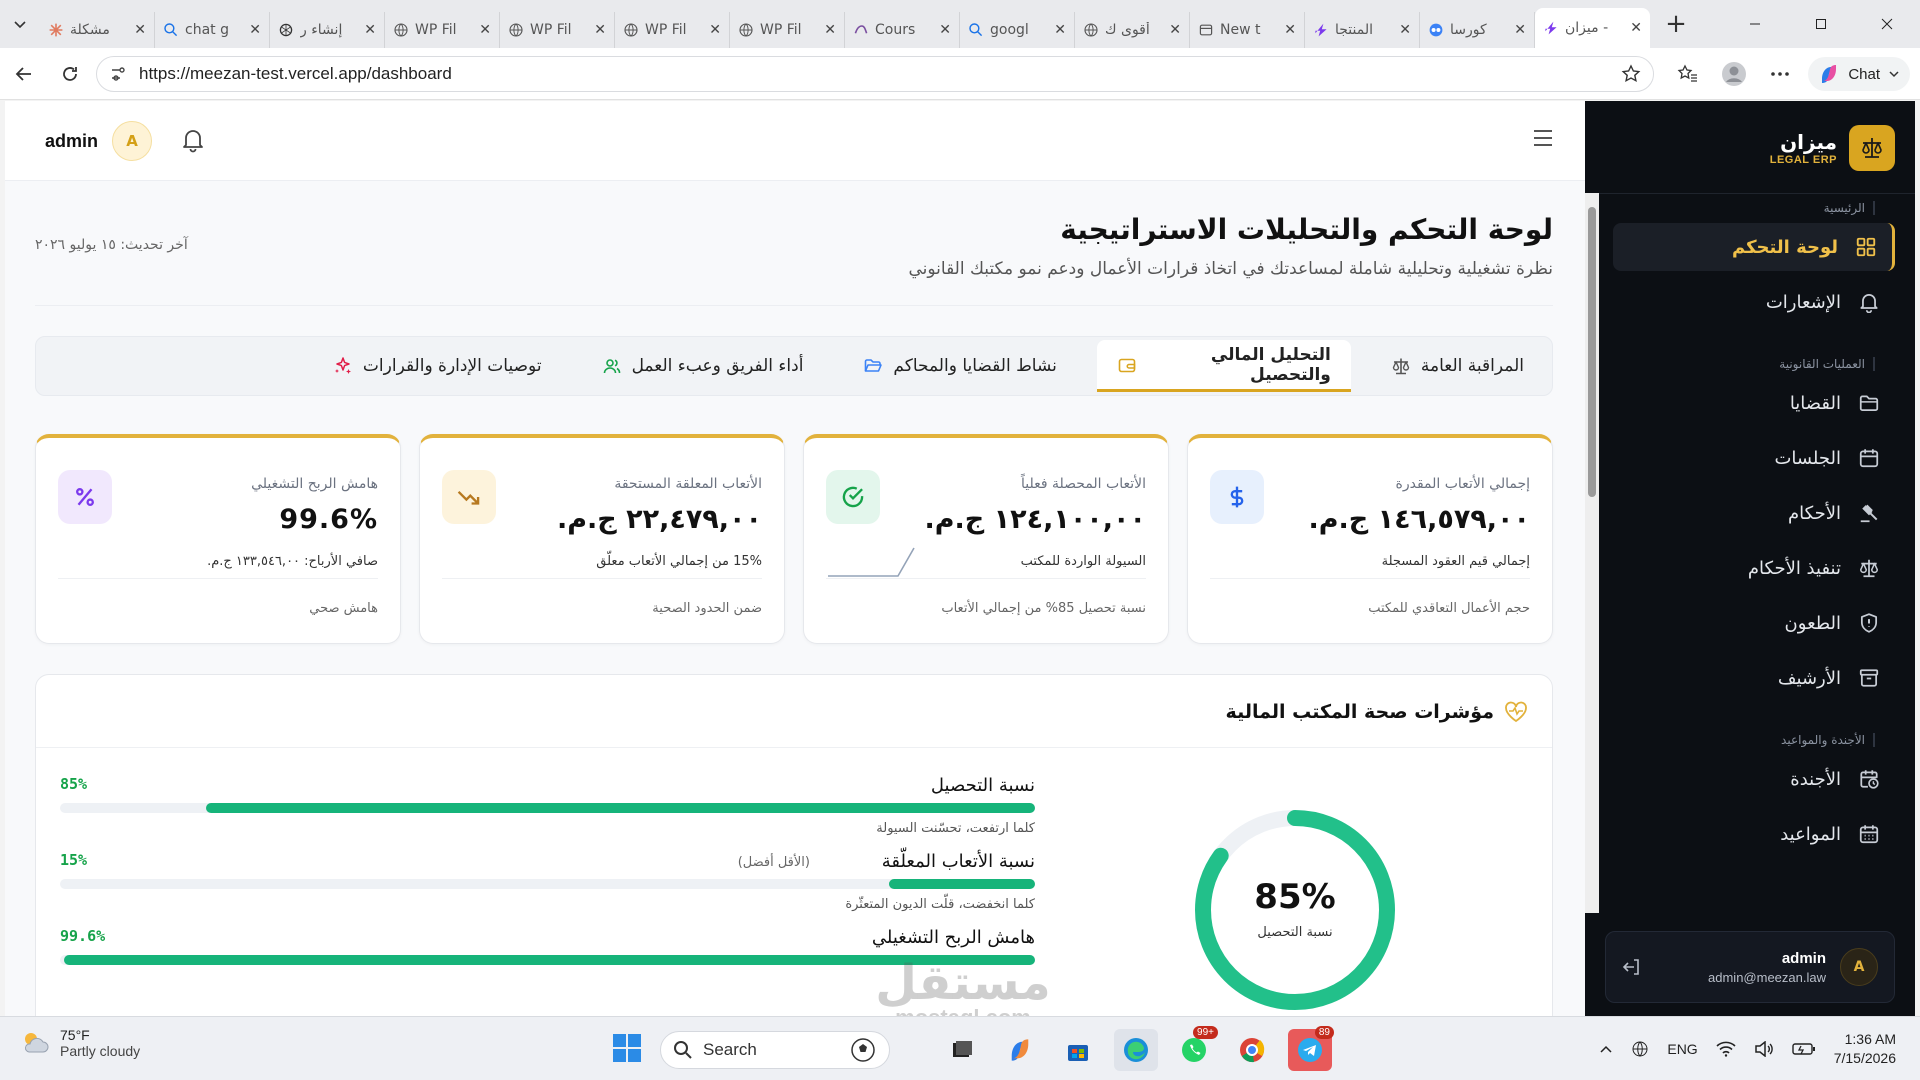  What do you see at coordinates (1543, 138) in the screenshot?
I see `hamburger-menu-icon` at bounding box center [1543, 138].